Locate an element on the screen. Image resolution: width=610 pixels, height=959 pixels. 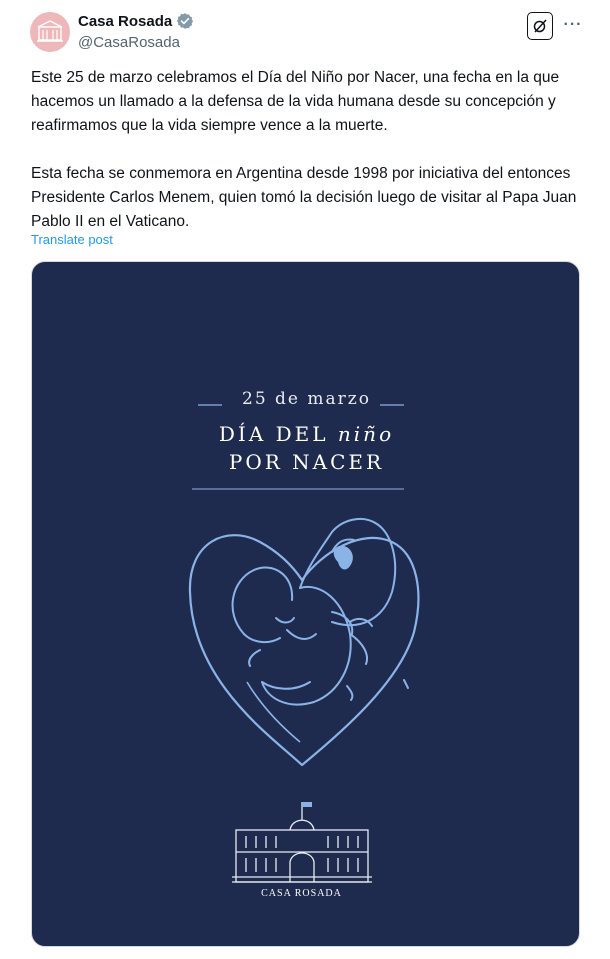
fetus-icon is located at coordinates (320, 611).